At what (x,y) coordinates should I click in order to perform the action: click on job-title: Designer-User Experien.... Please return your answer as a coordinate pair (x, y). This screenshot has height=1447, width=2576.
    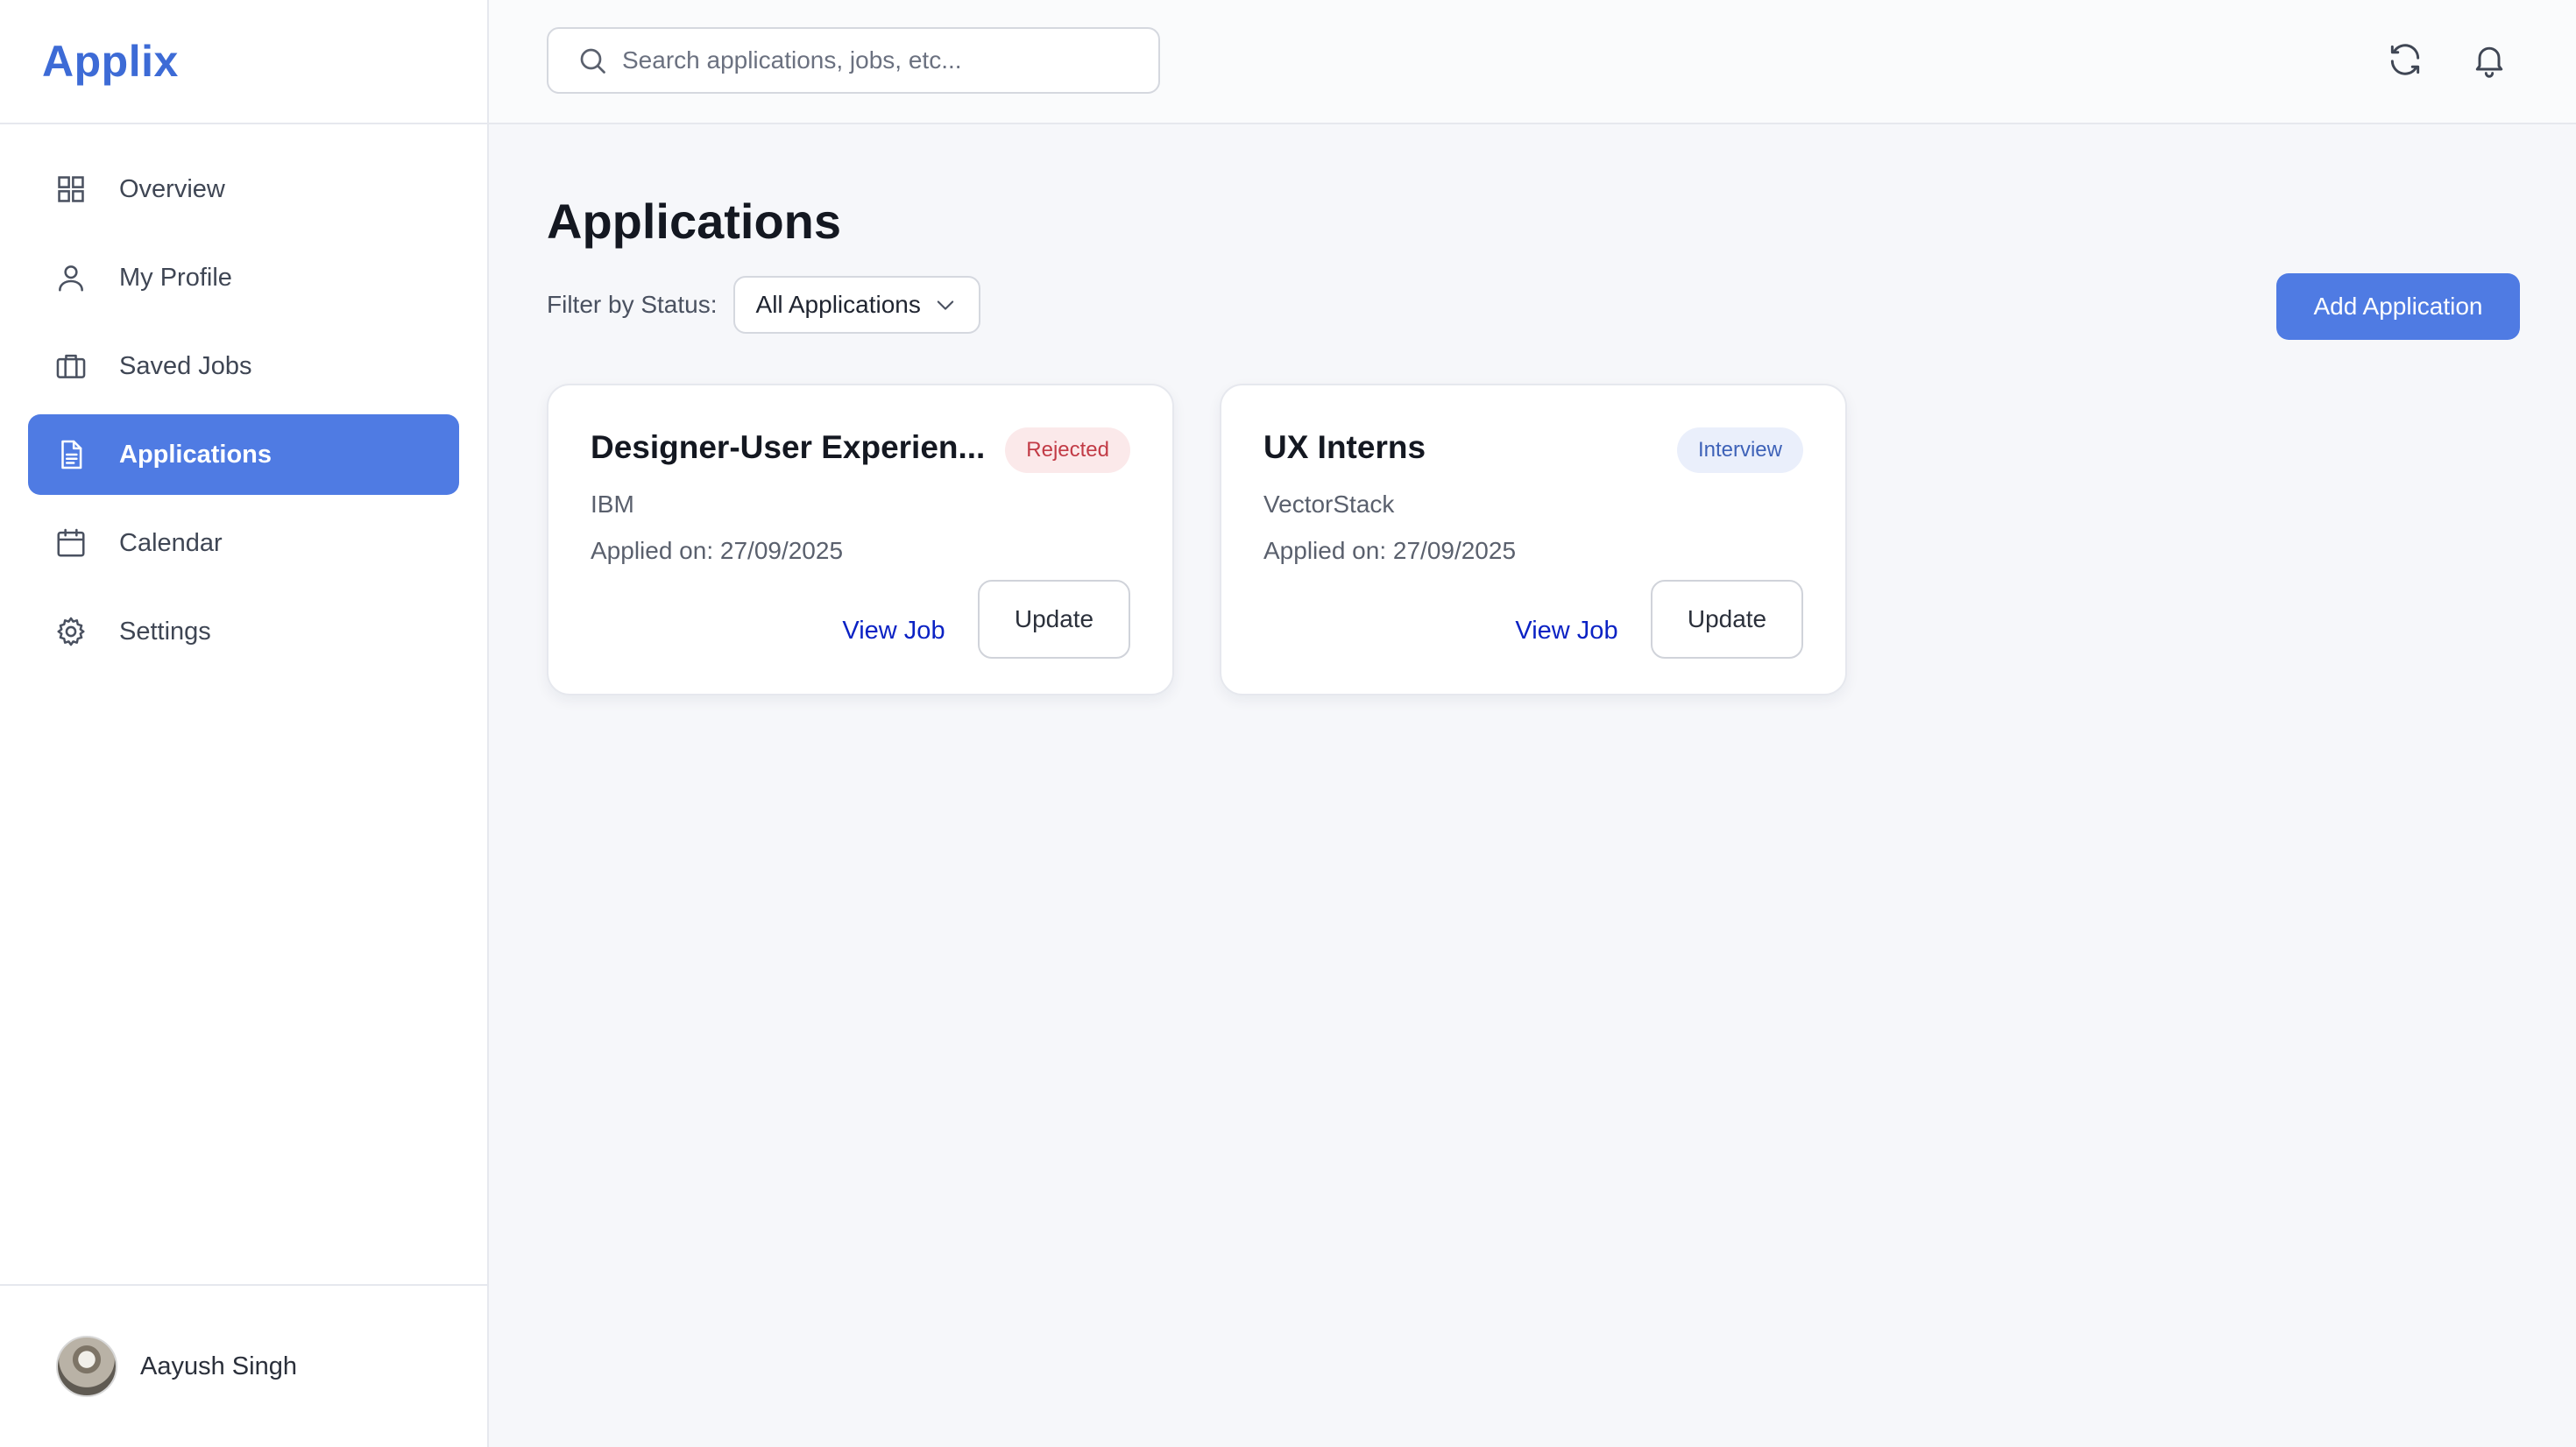
    Looking at the image, I should click on (788, 447).